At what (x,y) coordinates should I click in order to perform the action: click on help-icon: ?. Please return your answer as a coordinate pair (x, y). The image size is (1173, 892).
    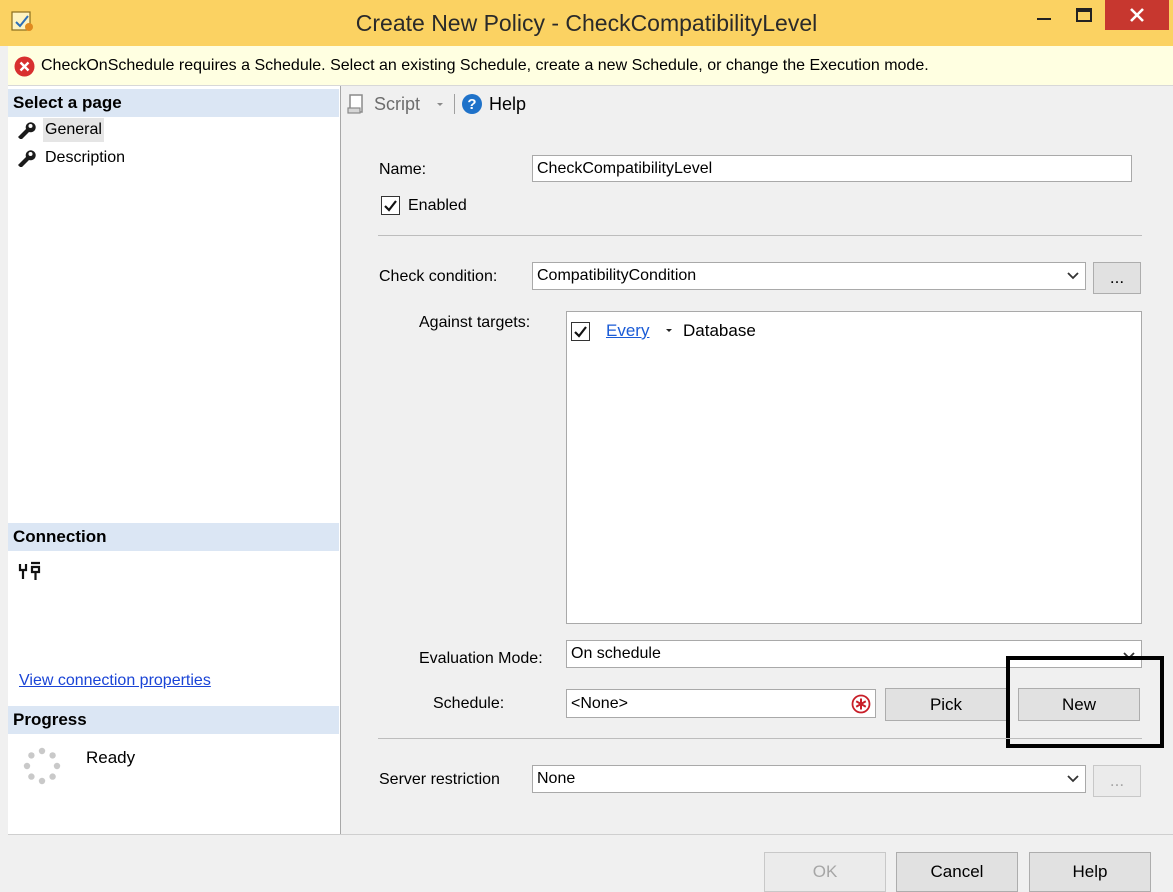
    Looking at the image, I should click on (472, 104).